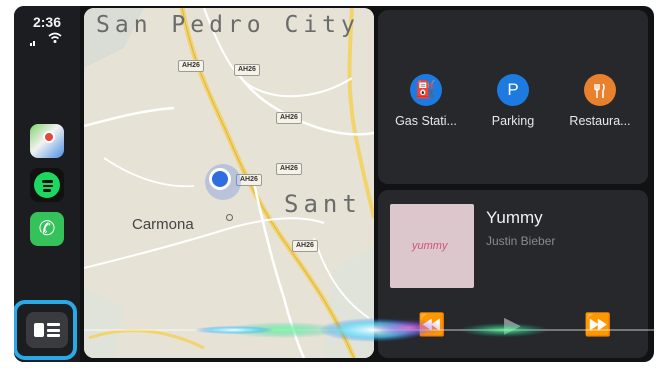  I want to click on dashboard-button-highlight, so click(45, 330).